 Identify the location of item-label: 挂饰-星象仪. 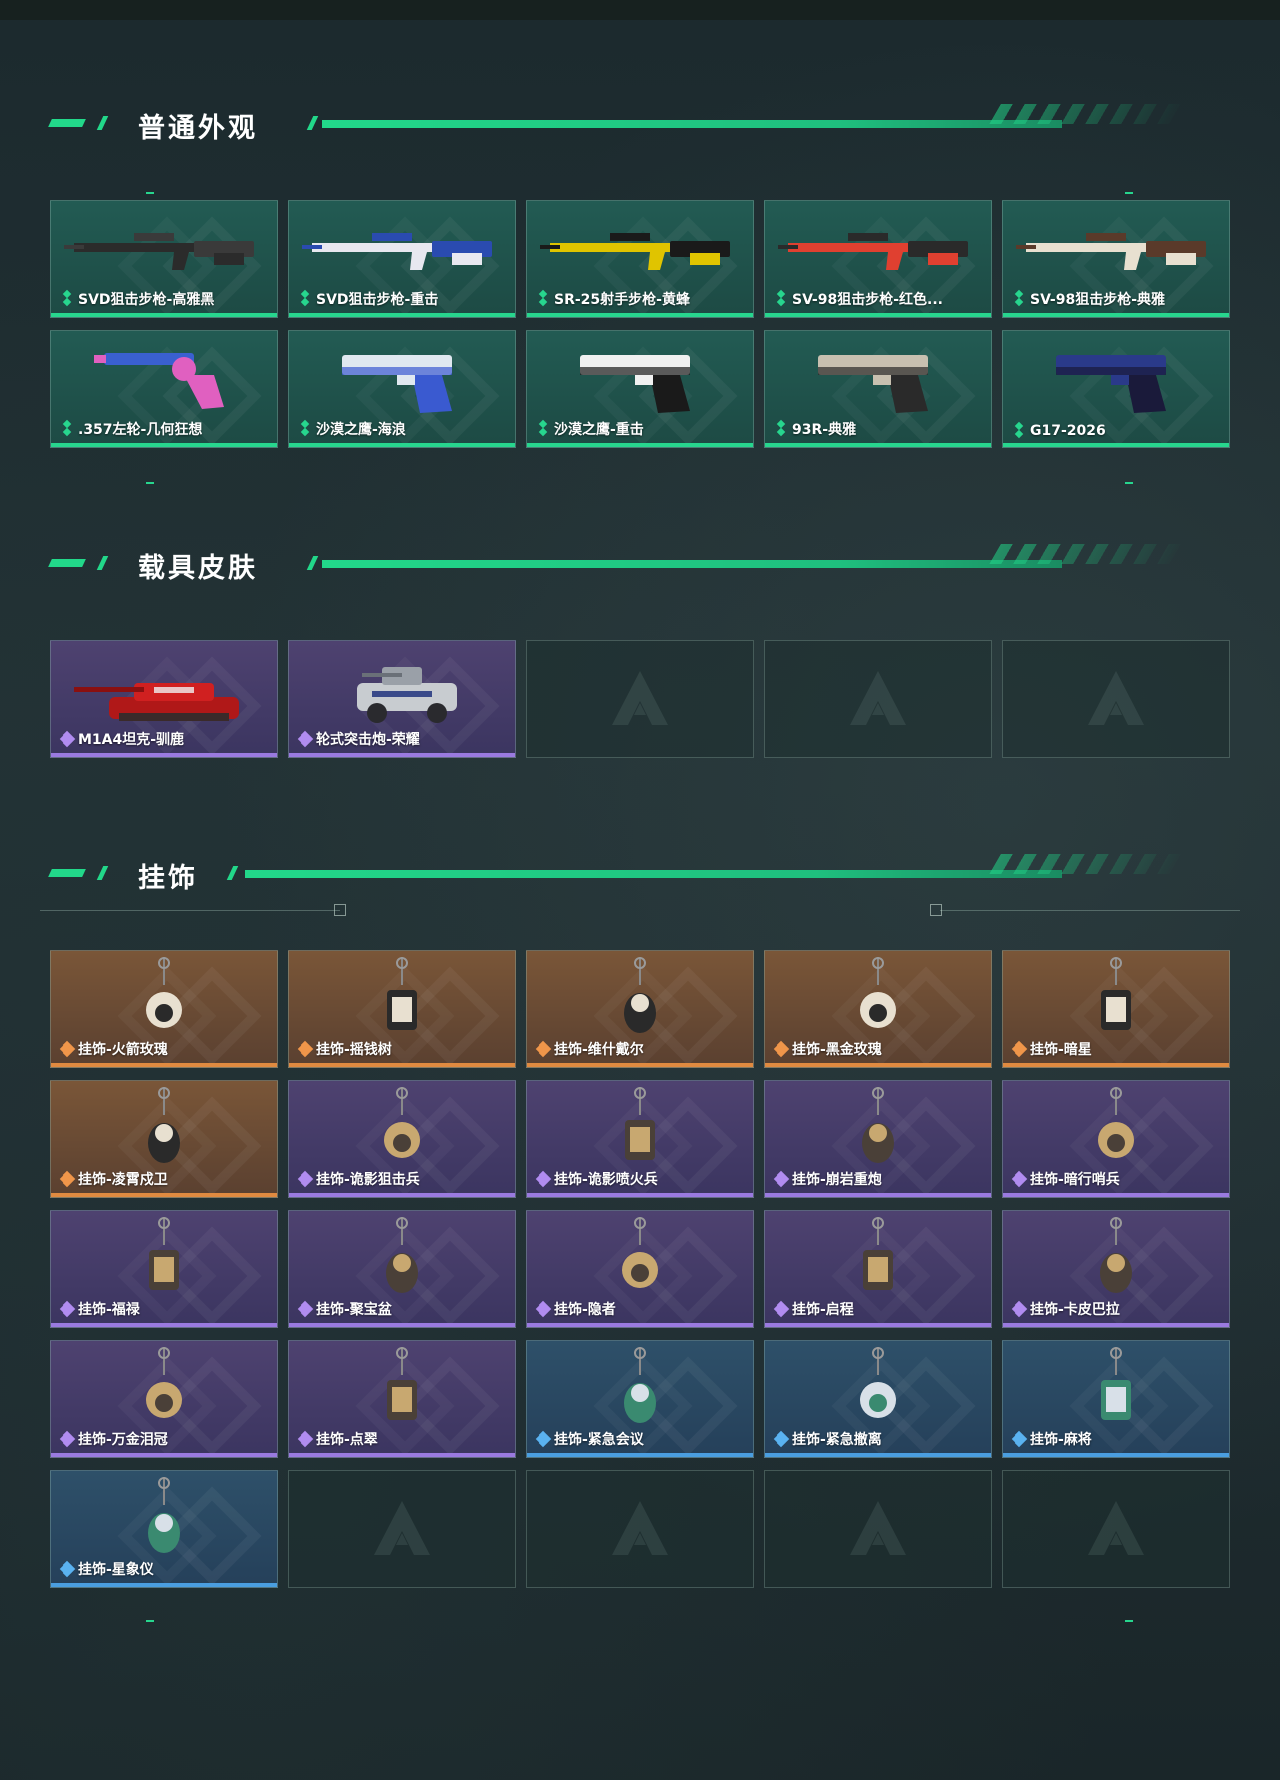
(116, 1570).